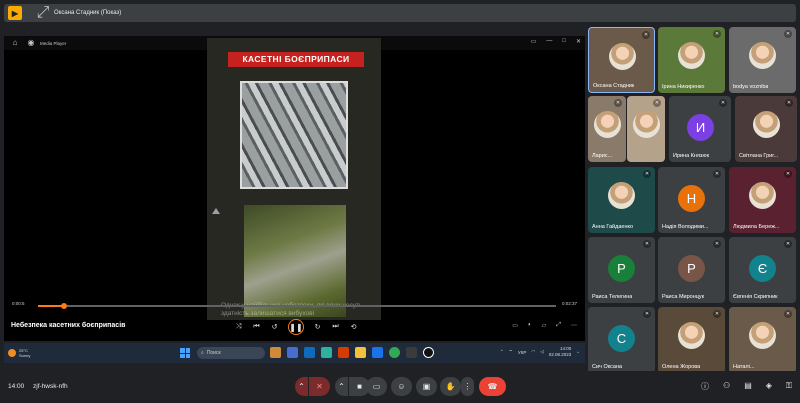  I want to click on rewind-10-icon: ↺, so click(274, 327).